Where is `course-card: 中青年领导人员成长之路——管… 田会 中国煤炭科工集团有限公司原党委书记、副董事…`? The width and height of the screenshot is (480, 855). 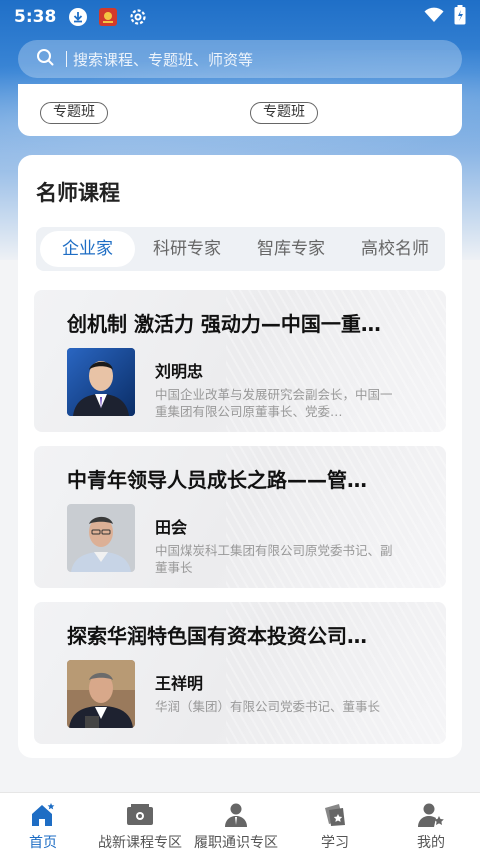
course-card: 中青年领导人员成长之路——管… 田会 中国煤炭科工集团有限公司原党委书记、副董事… is located at coordinates (240, 517).